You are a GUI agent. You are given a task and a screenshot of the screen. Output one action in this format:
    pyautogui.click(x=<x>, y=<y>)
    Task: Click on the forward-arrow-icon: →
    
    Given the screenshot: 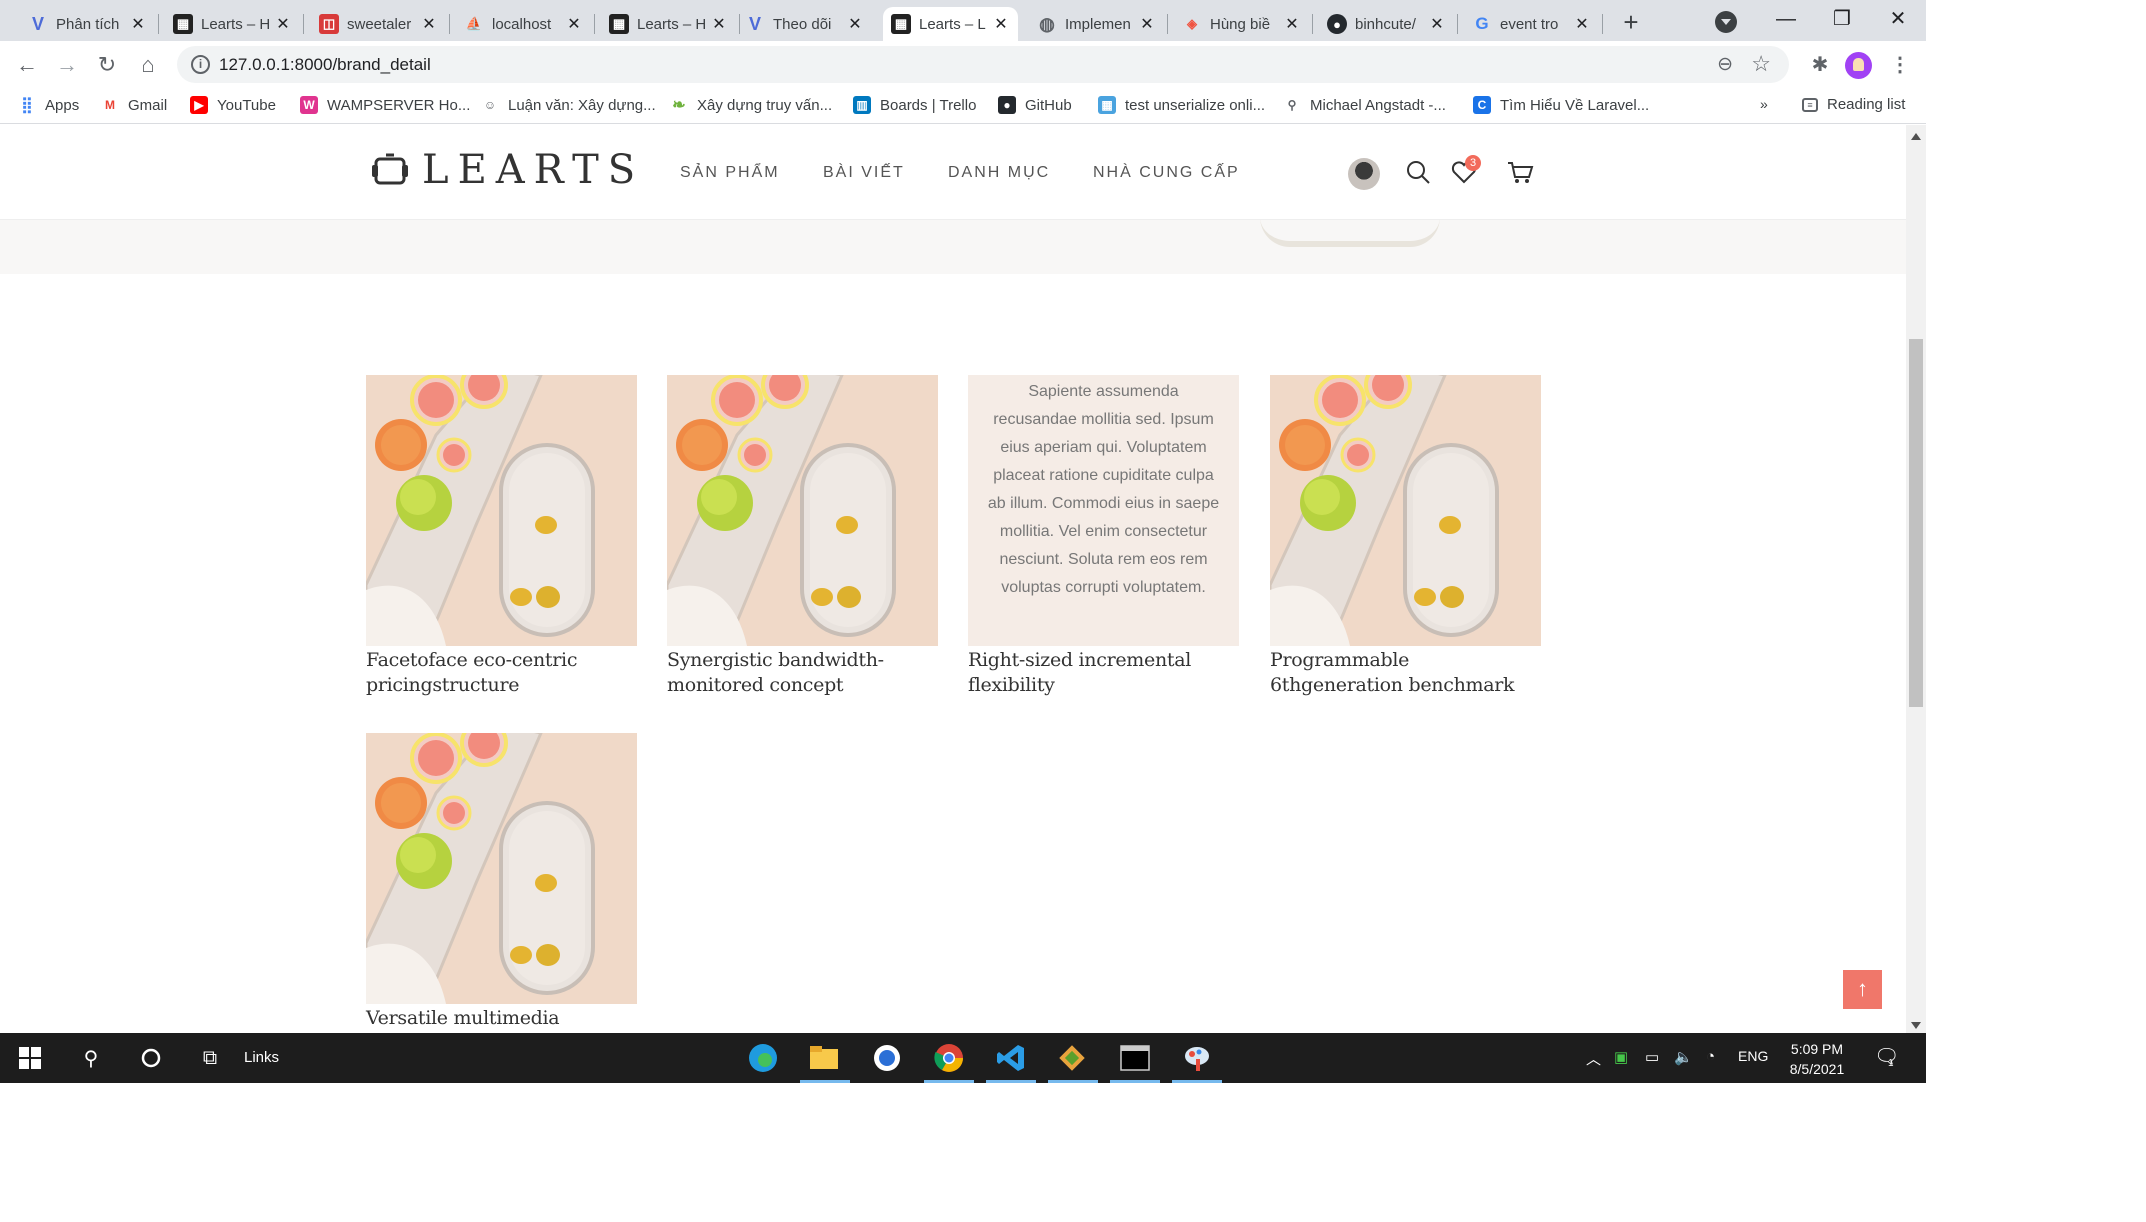 What is the action you would take?
    pyautogui.click(x=67, y=65)
    